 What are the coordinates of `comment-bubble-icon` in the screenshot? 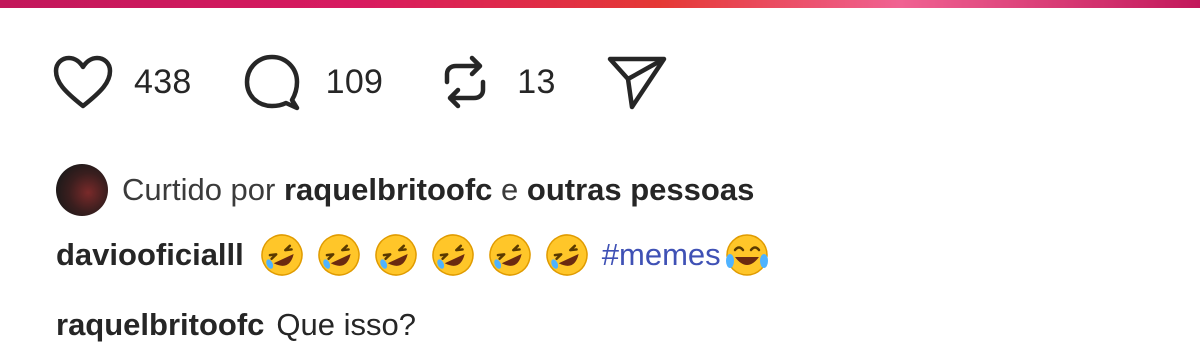 It's located at (271, 82).